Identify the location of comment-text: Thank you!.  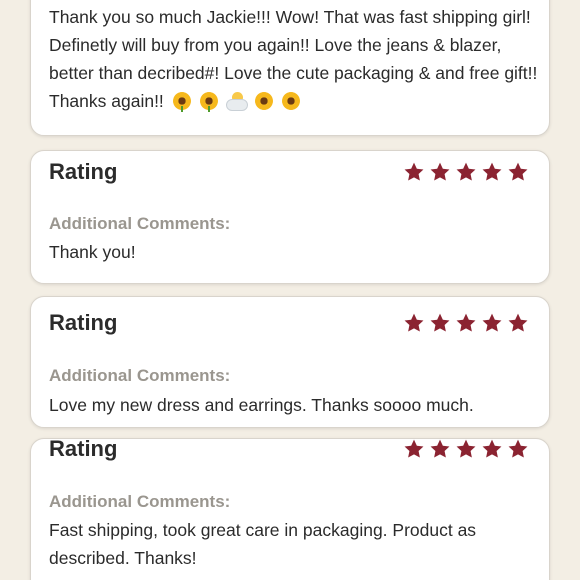
(92, 252).